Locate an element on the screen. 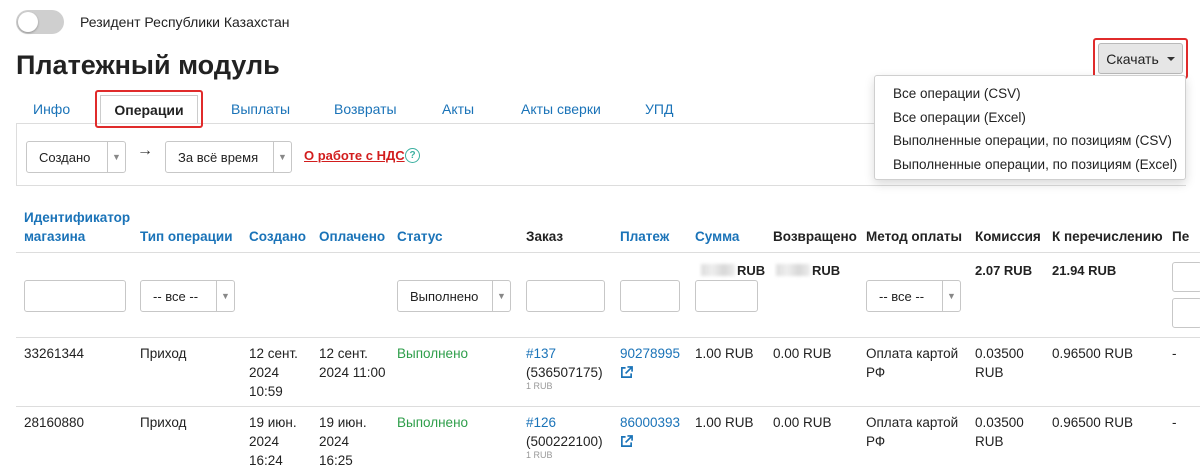  cell-paid: 19 июн. 2024 16:25 is located at coordinates (343, 441).